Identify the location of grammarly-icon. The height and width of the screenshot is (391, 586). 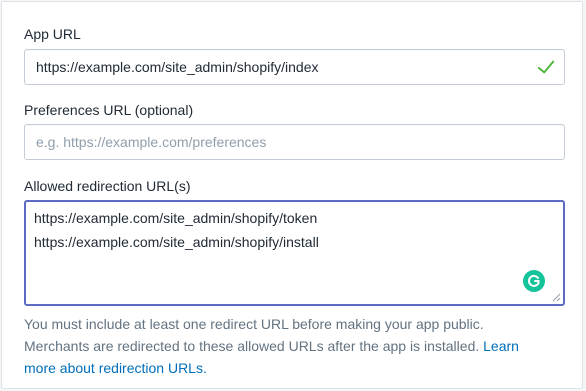
(534, 281).